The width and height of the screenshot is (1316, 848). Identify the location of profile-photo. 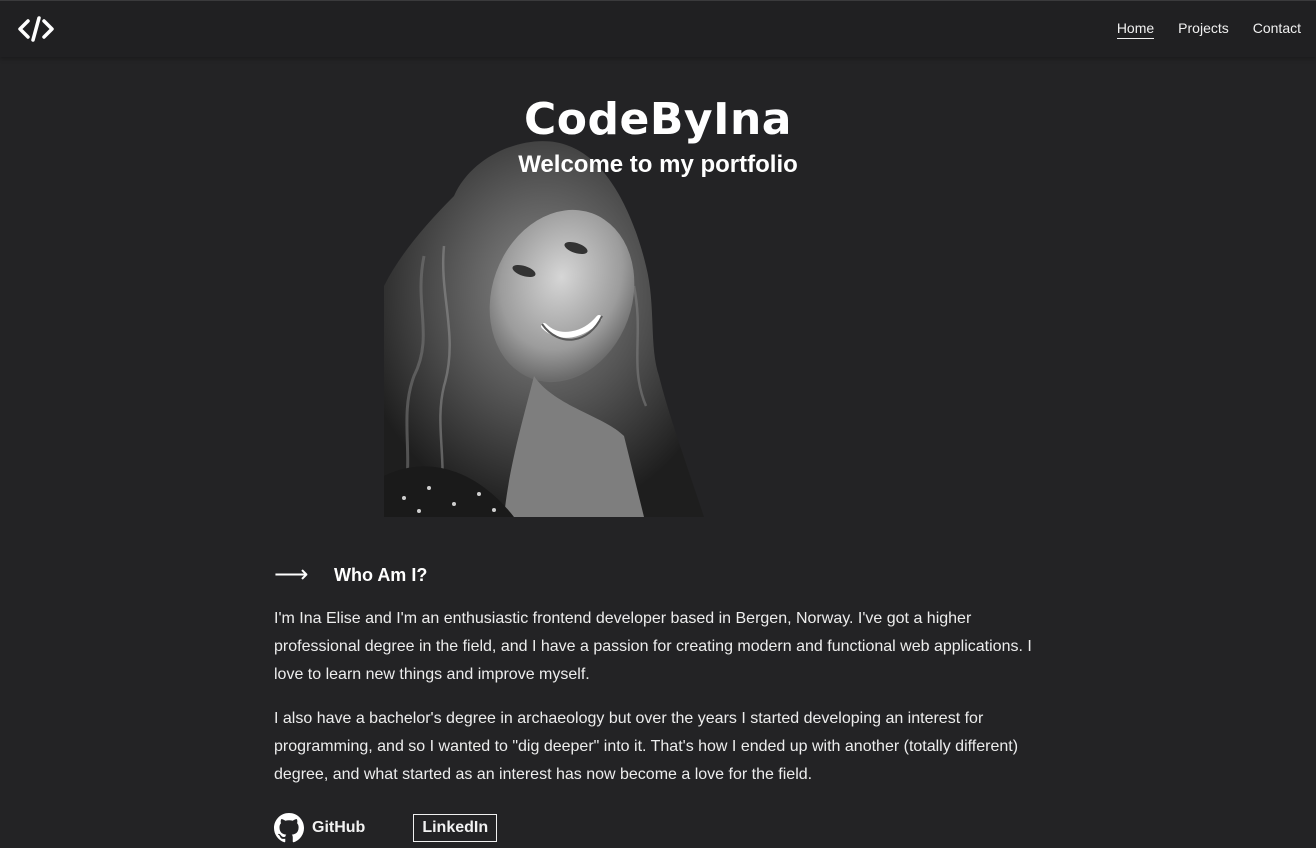
(544, 326).